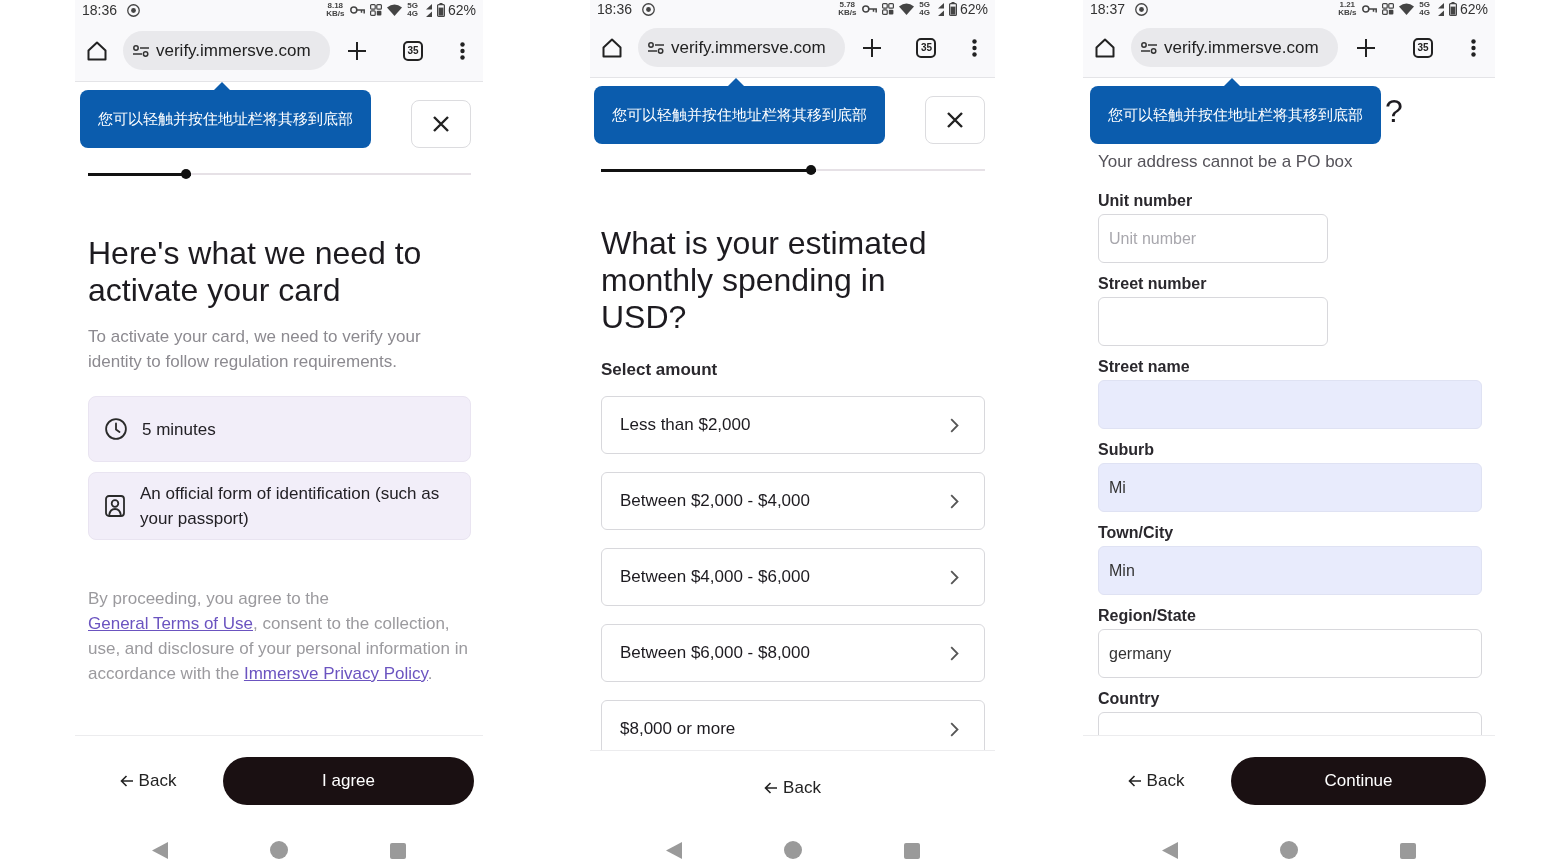 This screenshot has width=1547, height=862. What do you see at coordinates (335, 10) in the screenshot?
I see `network-speed: 8.18 KB/s` at bounding box center [335, 10].